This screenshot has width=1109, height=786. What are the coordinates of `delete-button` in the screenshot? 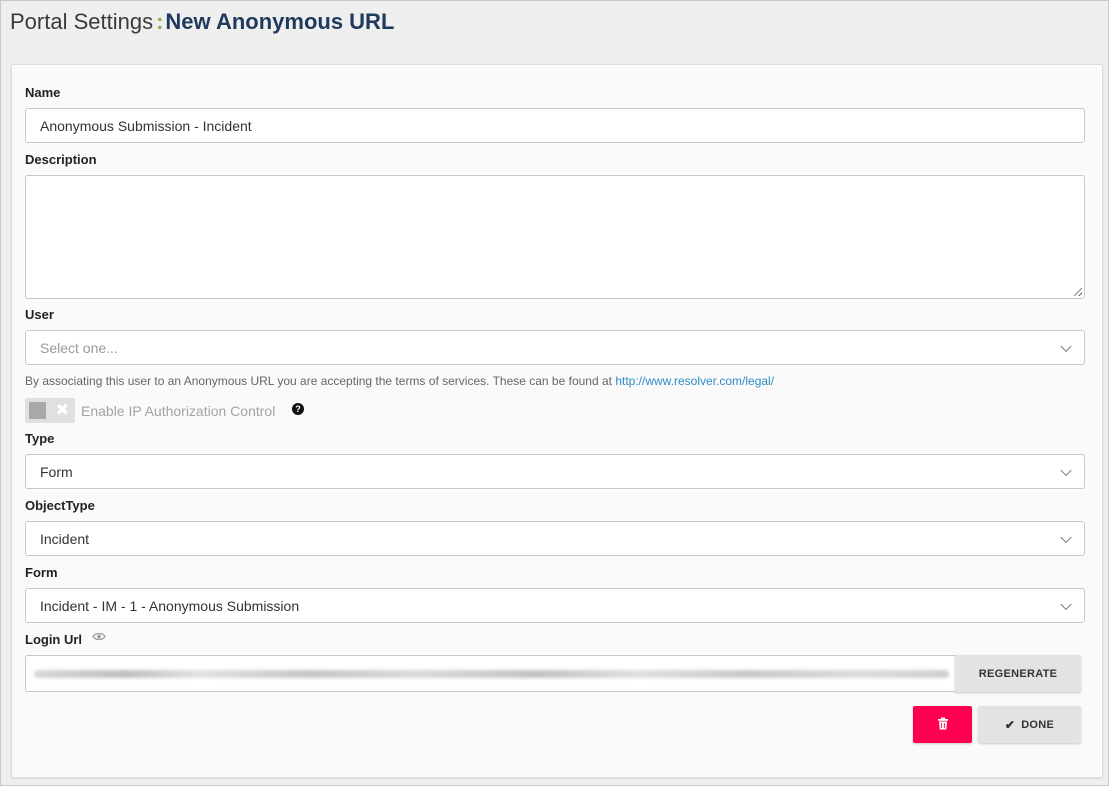 It's located at (942, 724).